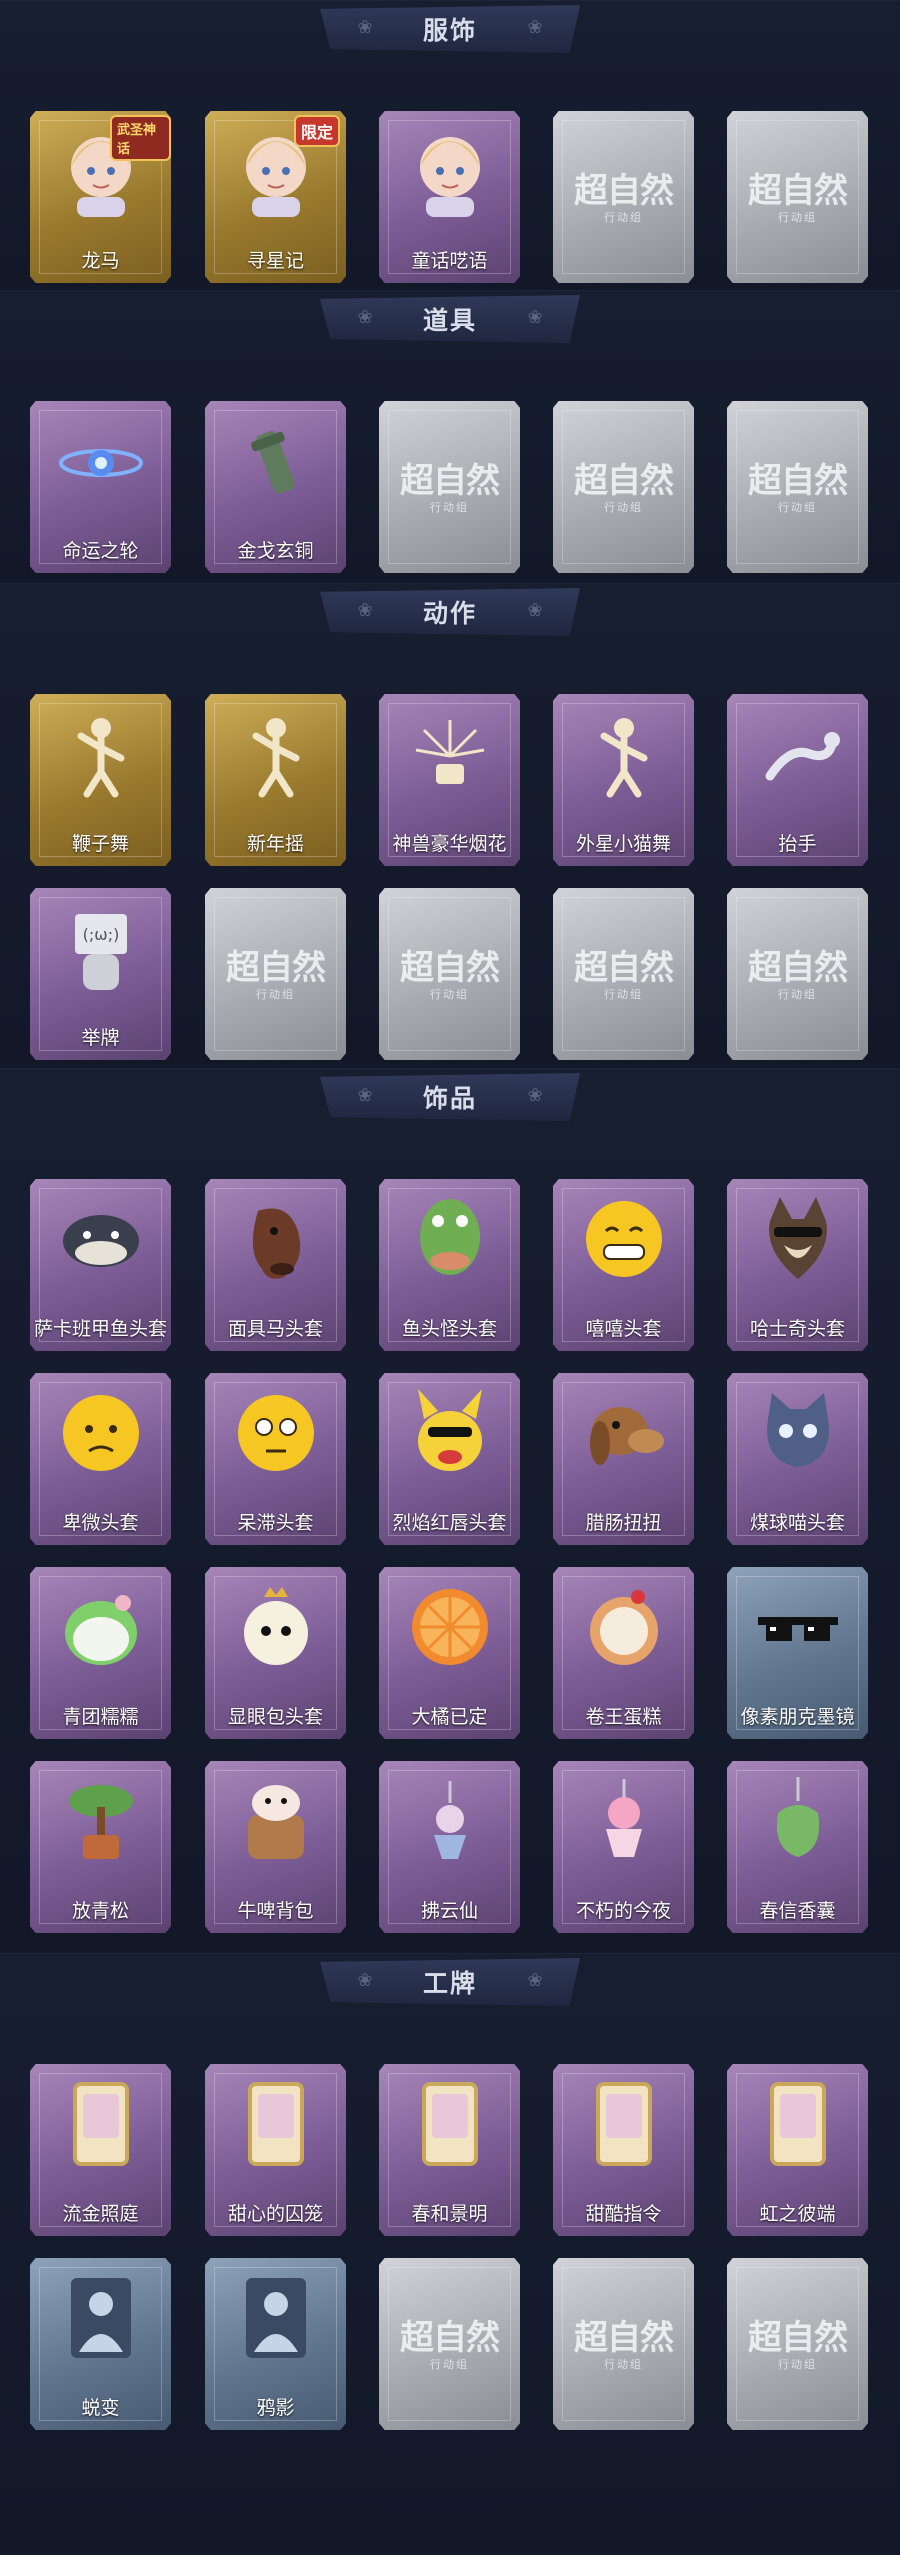 The image size is (900, 2555). What do you see at coordinates (449, 261) in the screenshot?
I see `item-label: 童话呓语` at bounding box center [449, 261].